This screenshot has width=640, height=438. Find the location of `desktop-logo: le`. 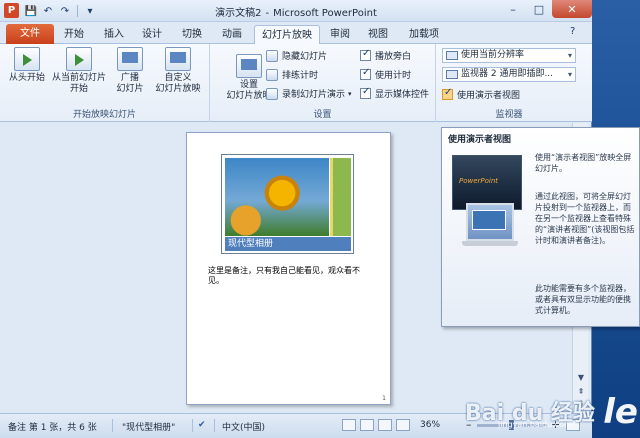

desktop-logo: le is located at coordinates (620, 412).